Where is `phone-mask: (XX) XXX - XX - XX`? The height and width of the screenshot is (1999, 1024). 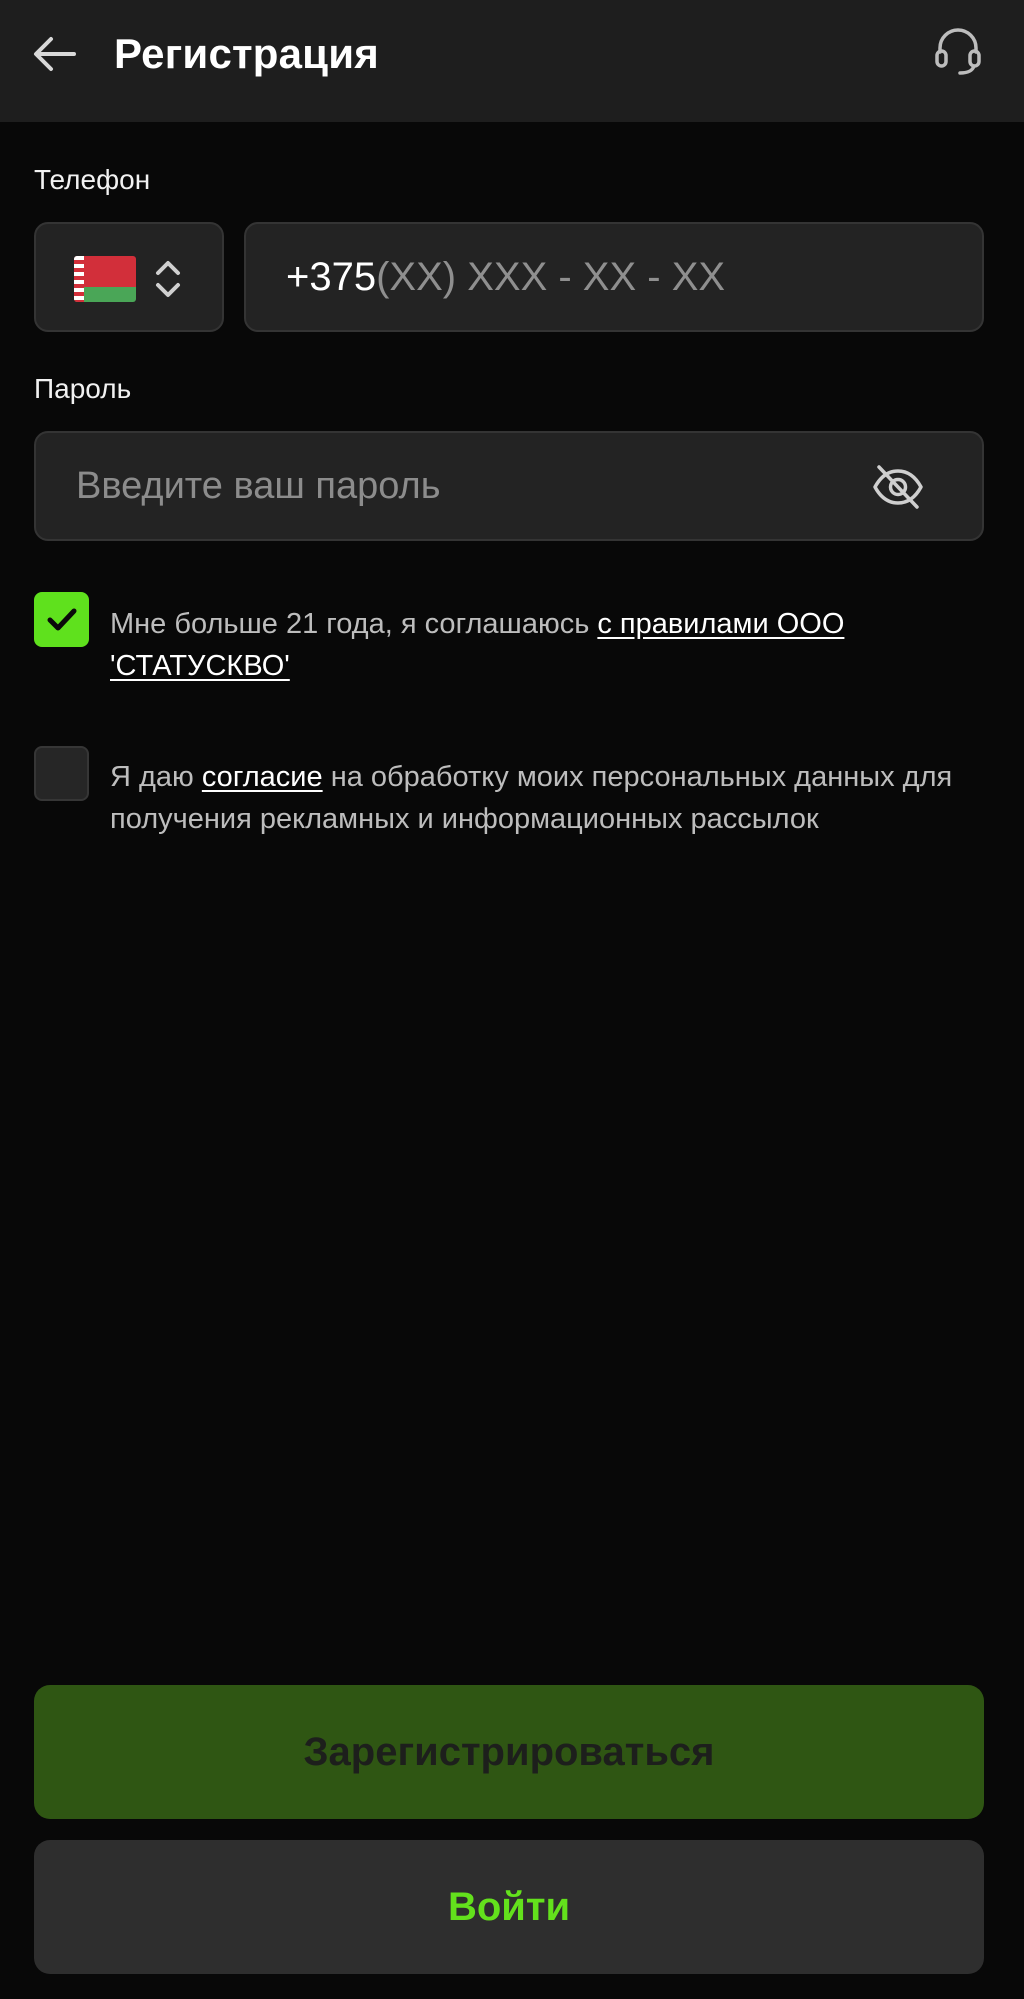
phone-mask: (XX) XXX - XX - XX is located at coordinates (551, 277).